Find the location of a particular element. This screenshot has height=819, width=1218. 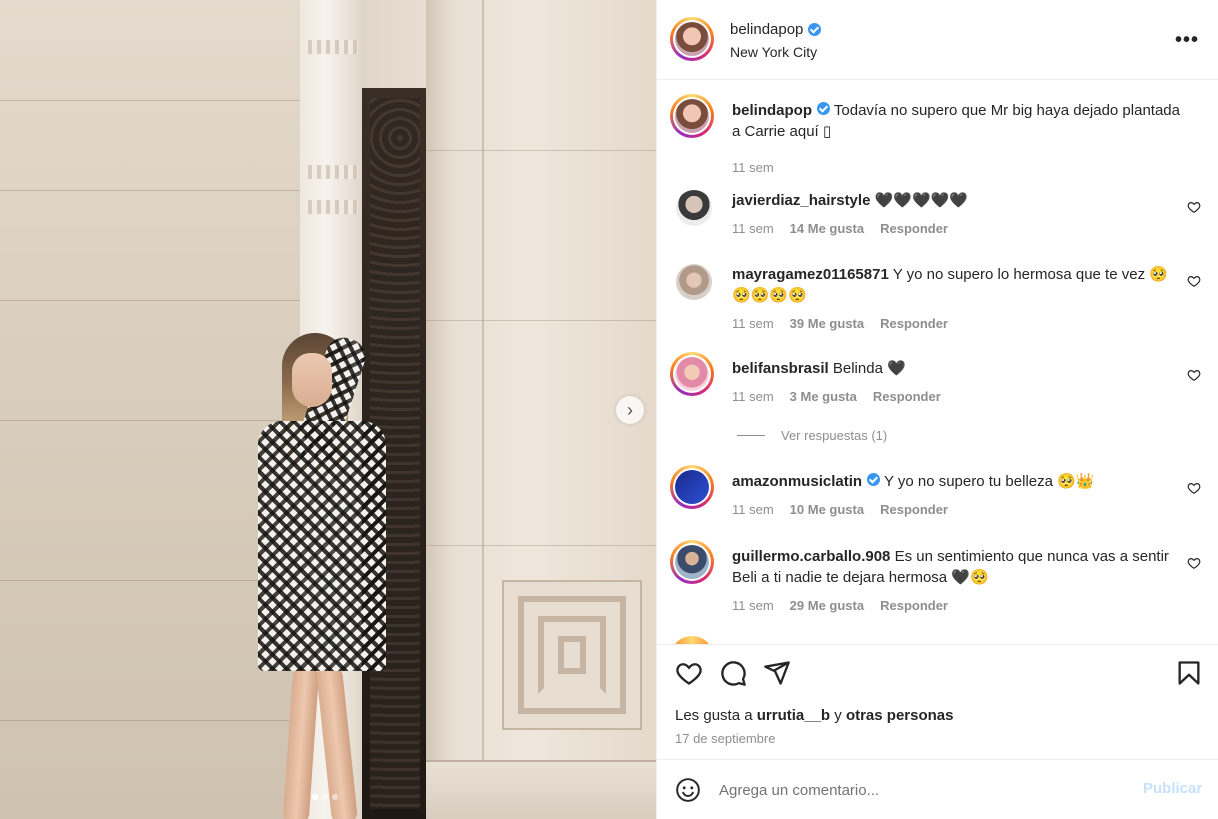

emoji-icon is located at coordinates (688, 790).